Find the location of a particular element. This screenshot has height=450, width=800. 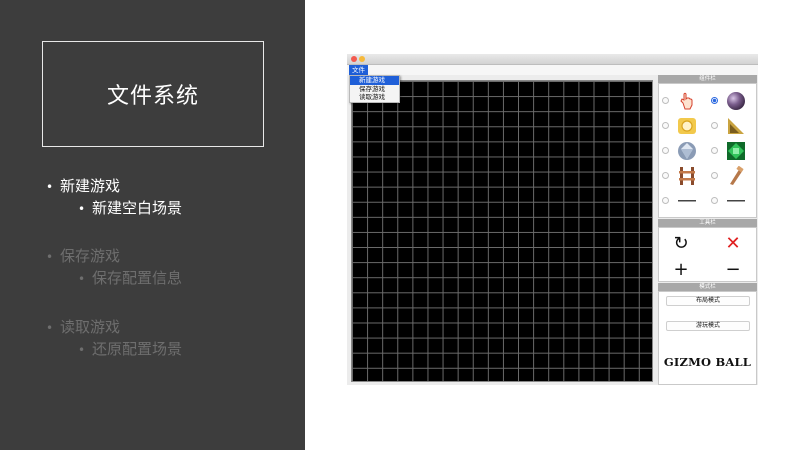

slide-title: 文件系统 is located at coordinates (152, 96).